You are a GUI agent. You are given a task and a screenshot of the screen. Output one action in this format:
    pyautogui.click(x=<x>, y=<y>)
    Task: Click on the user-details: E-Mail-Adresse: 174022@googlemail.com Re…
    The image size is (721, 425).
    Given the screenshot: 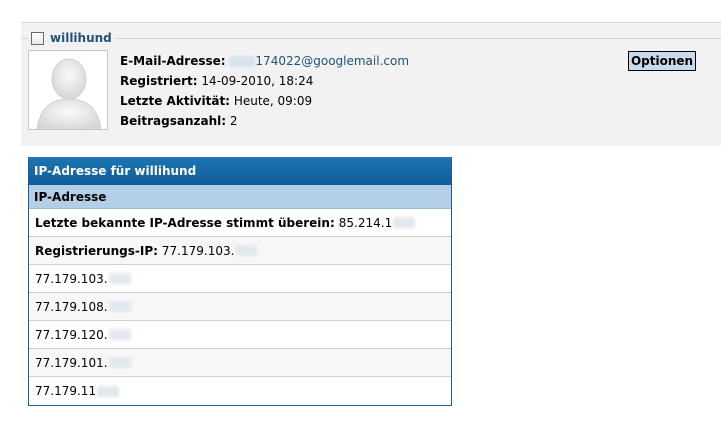 What is the action you would take?
    pyautogui.click(x=264, y=91)
    